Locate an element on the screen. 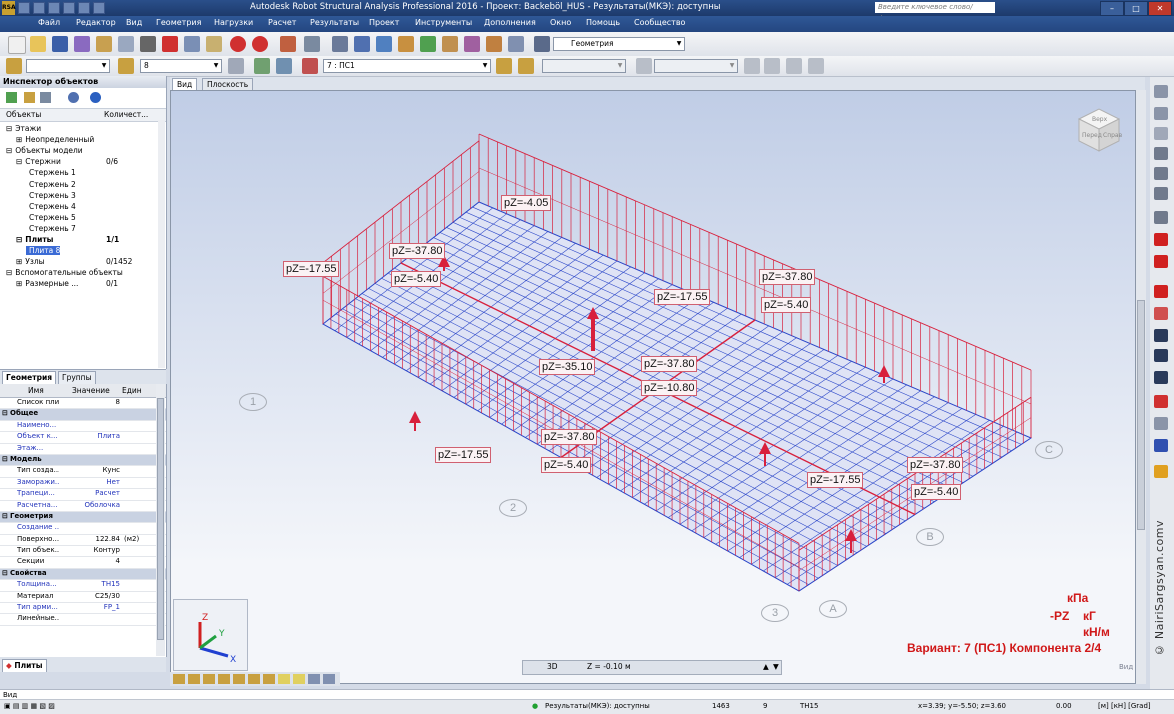 The width and height of the screenshot is (1174, 714). zoom-window-icon is located at coordinates (384, 44).